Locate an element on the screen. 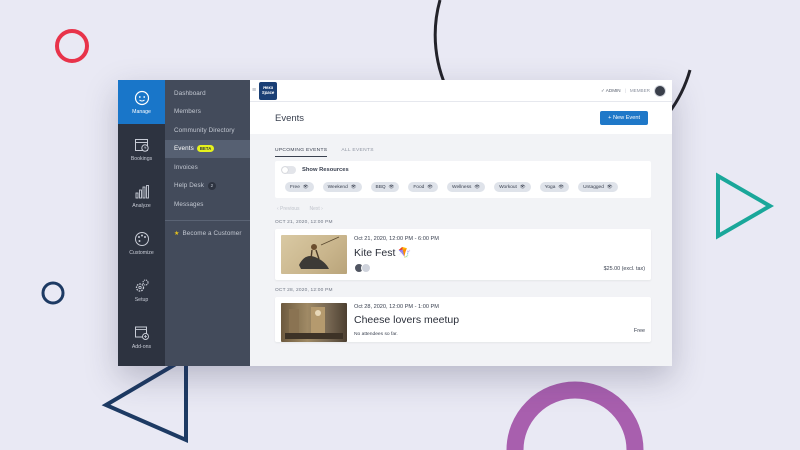 The width and height of the screenshot is (800, 450). cheese-painting-image is located at coordinates (314, 323).